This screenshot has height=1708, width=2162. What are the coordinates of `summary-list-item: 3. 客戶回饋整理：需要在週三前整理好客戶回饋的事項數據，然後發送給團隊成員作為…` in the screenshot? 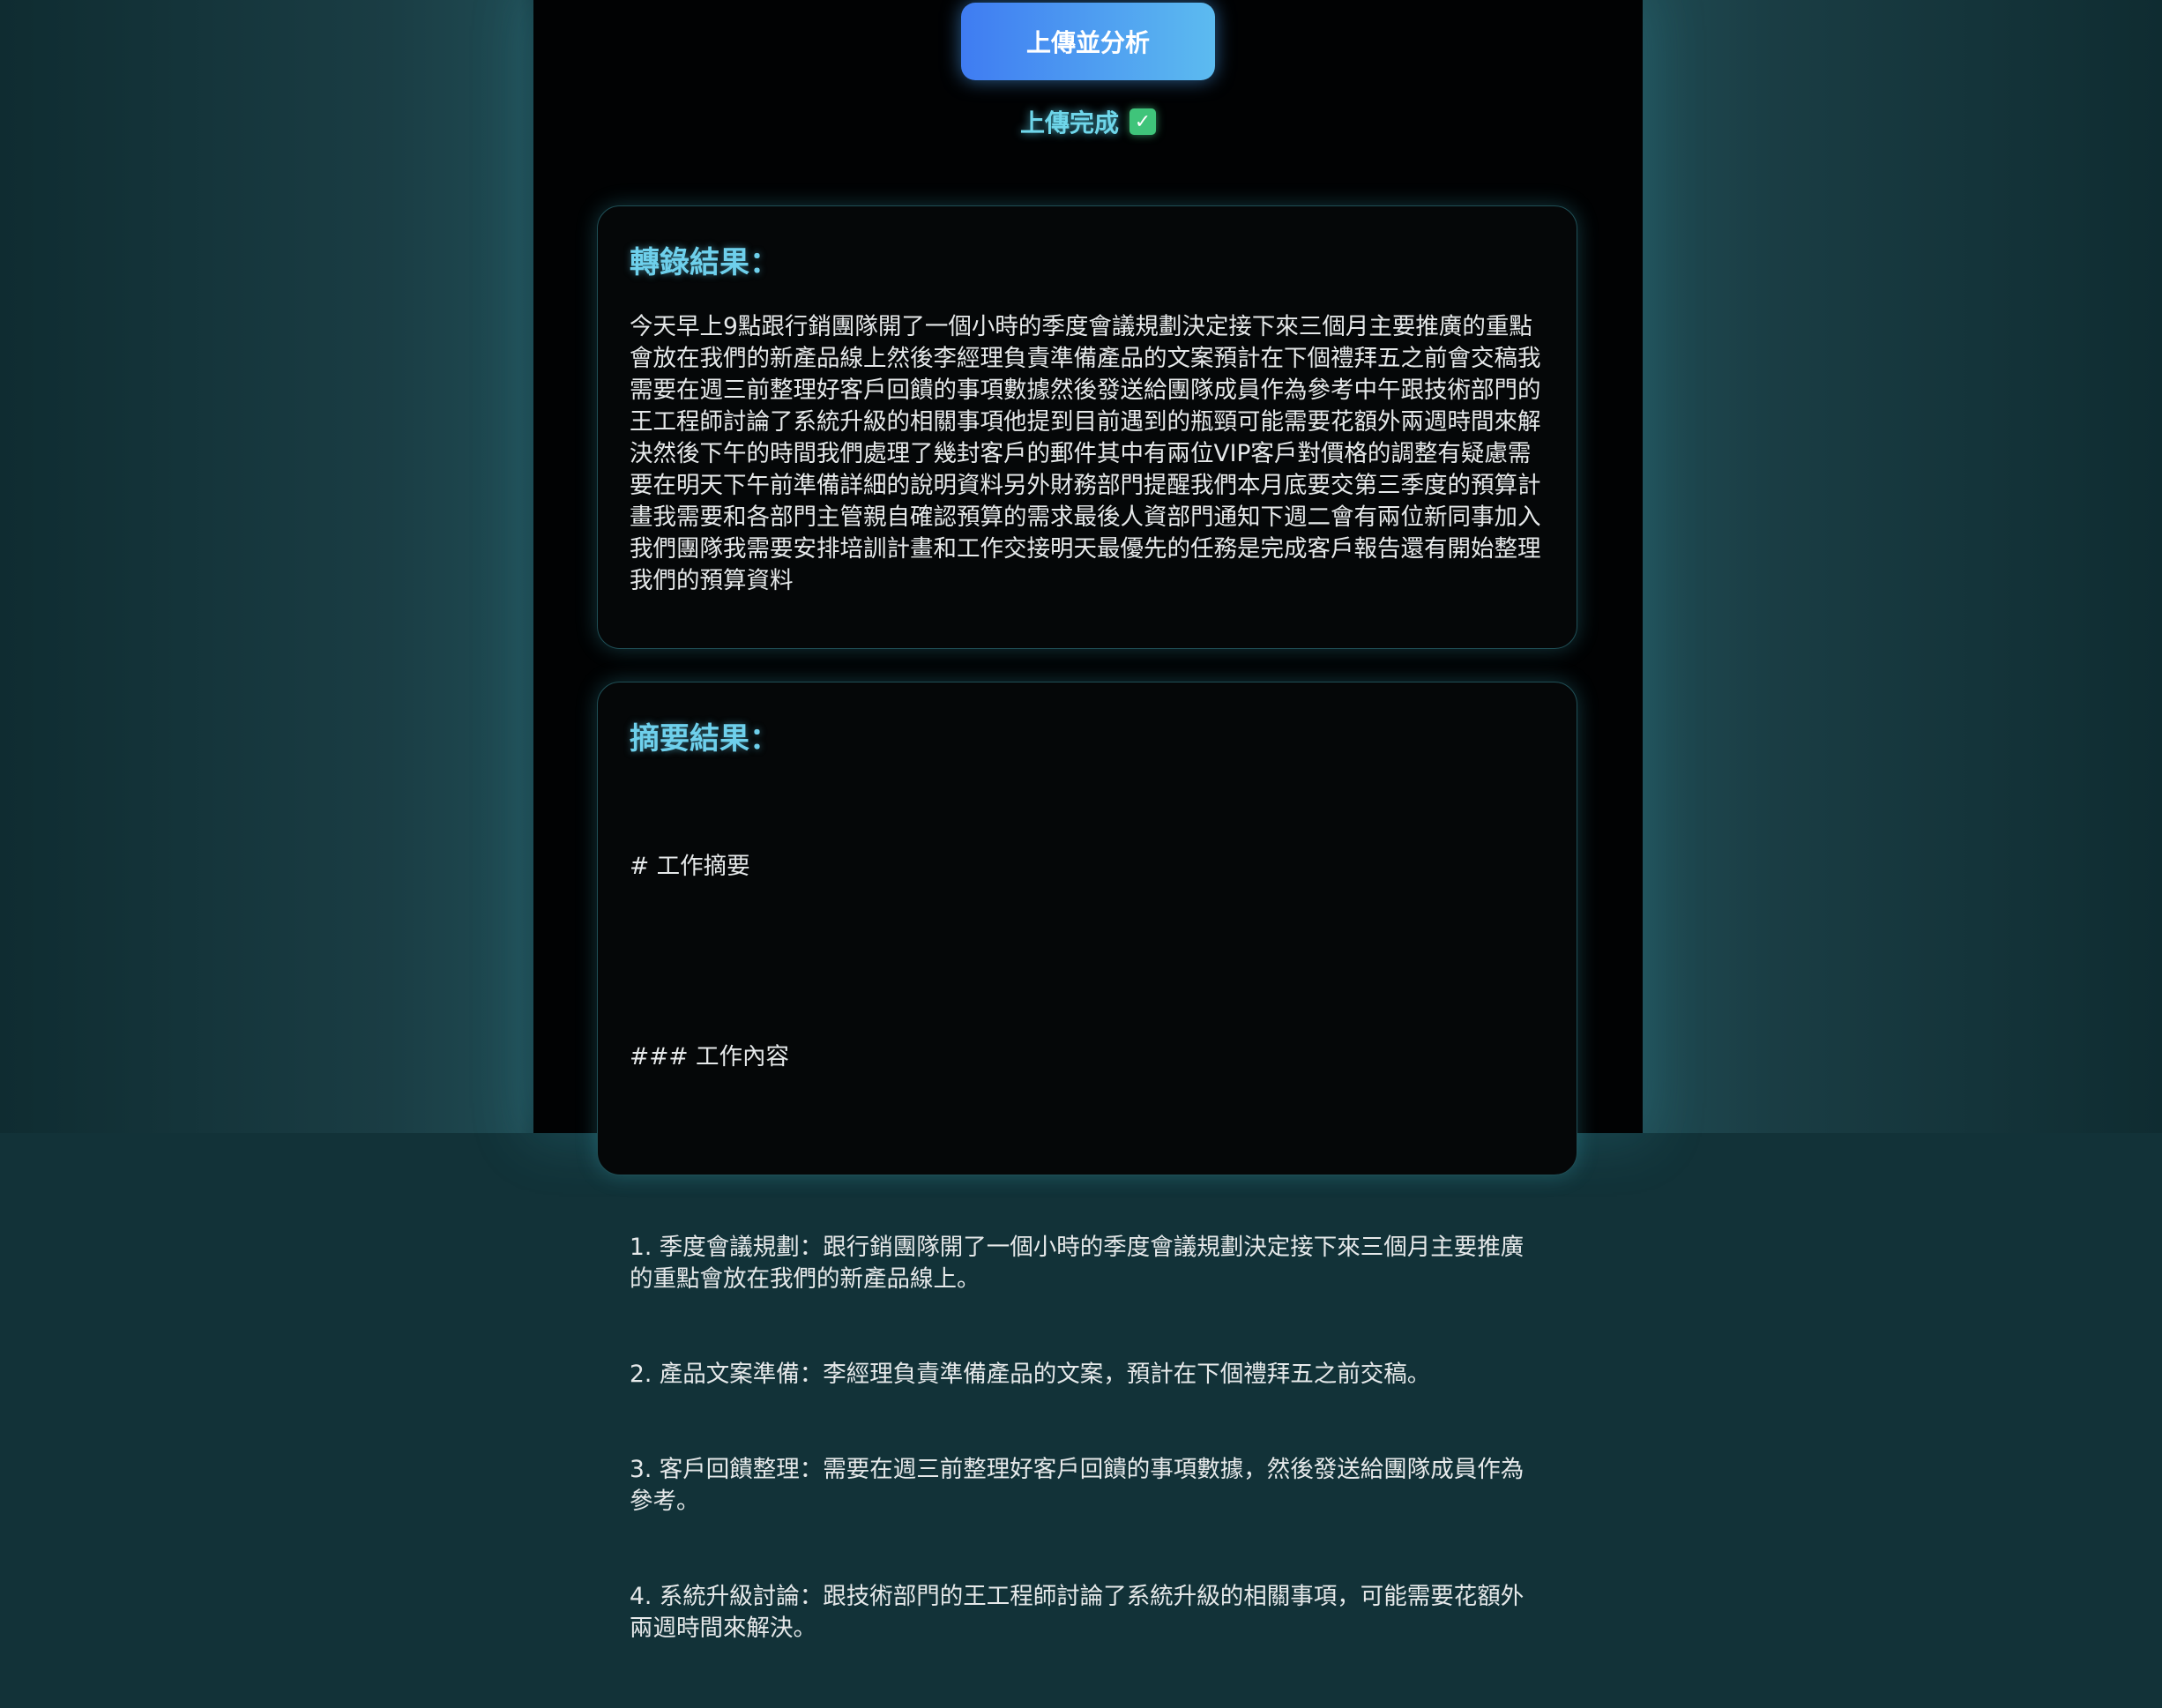 It's located at (1077, 1485).